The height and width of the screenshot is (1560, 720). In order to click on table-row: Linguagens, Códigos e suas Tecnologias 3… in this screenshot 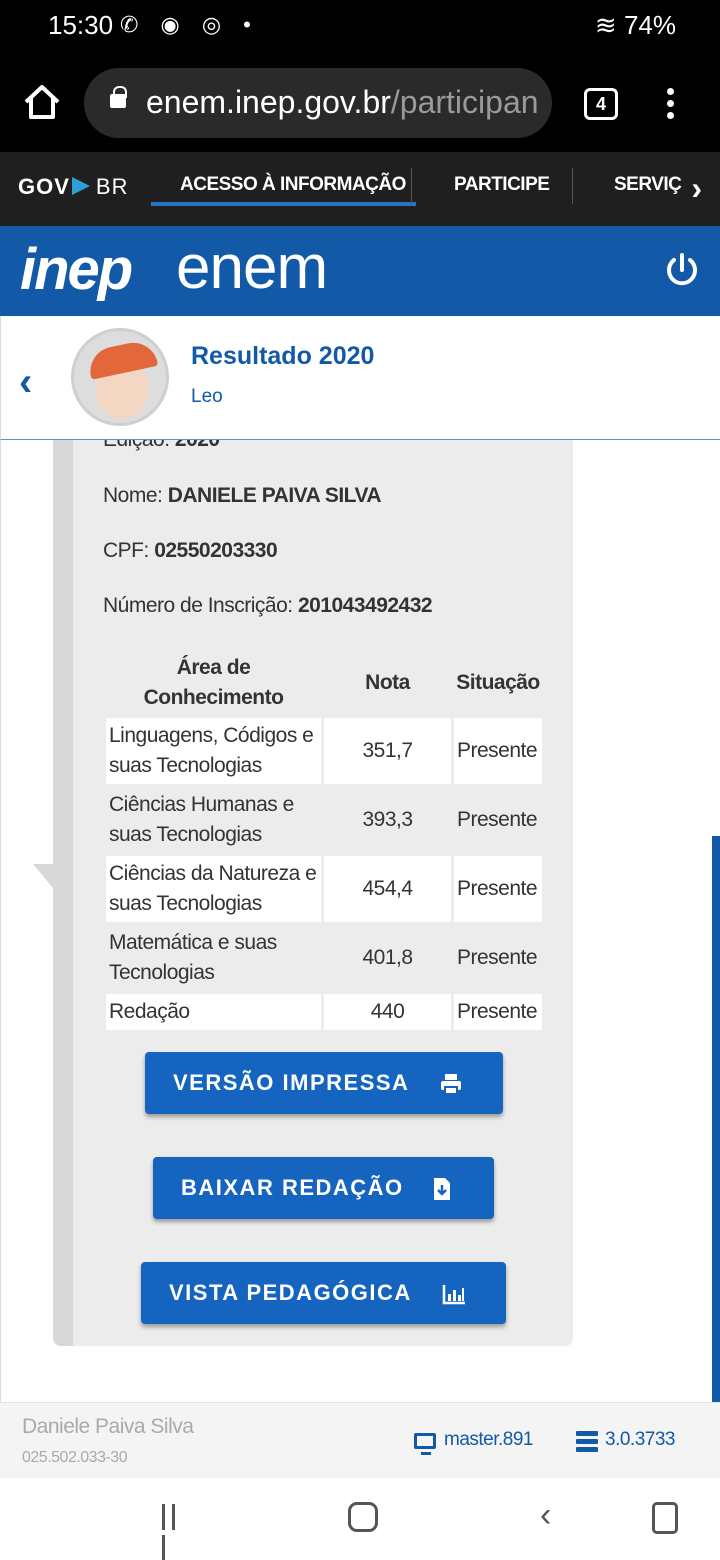, I will do `click(324, 751)`.